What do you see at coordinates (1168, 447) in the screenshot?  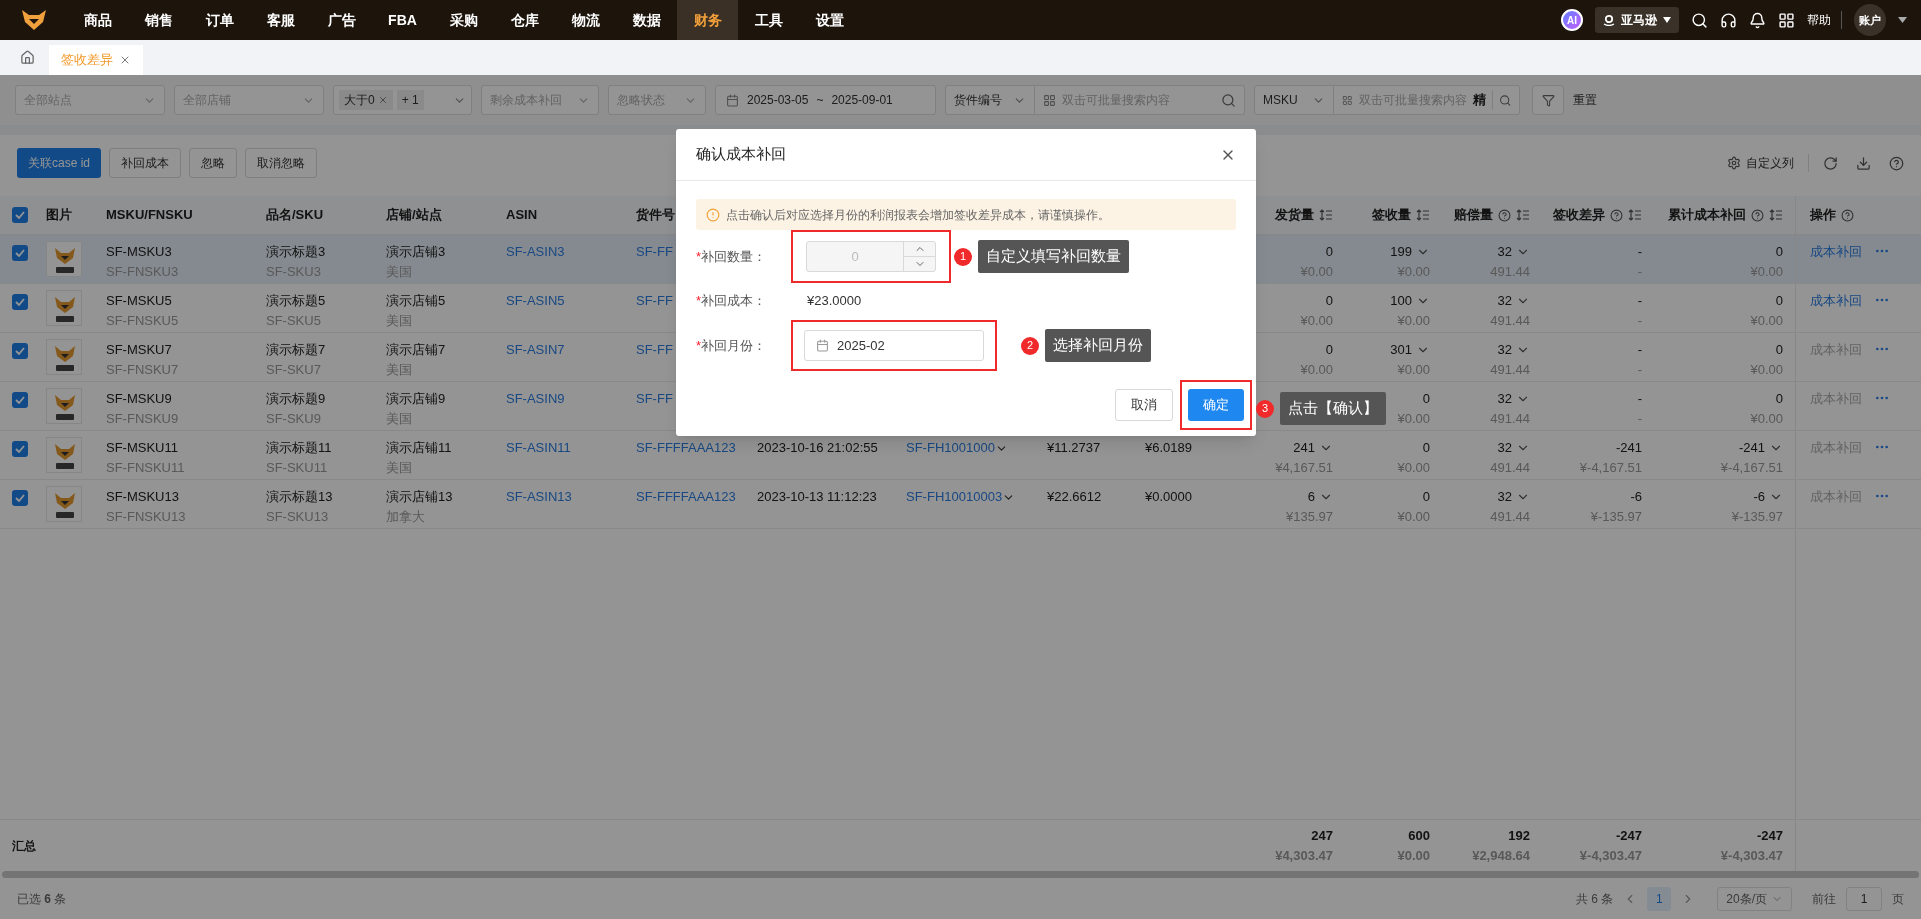 I see `price-value: ¥6.0189` at bounding box center [1168, 447].